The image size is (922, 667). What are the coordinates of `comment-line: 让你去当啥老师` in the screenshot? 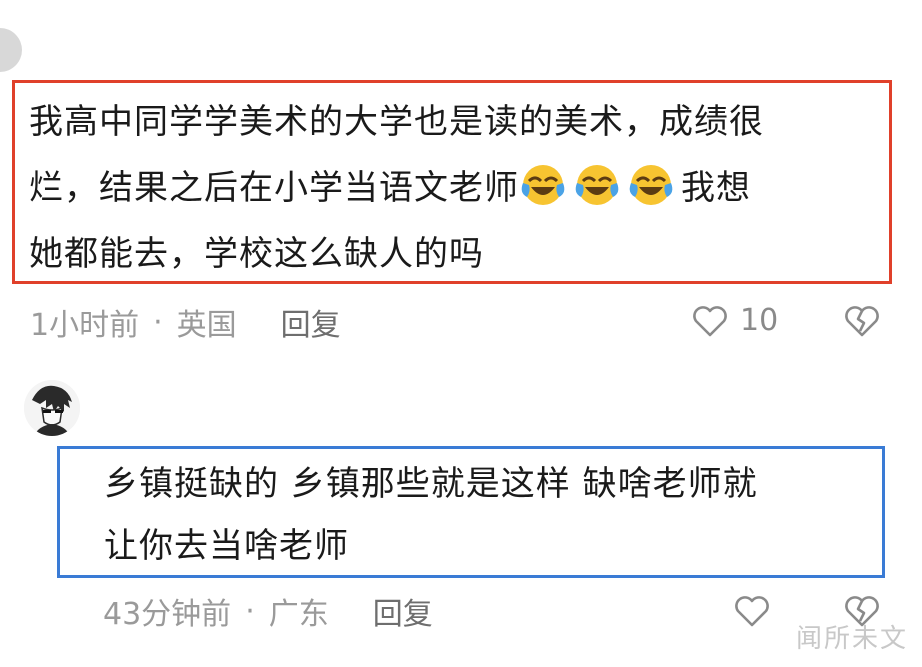 It's located at (226, 546).